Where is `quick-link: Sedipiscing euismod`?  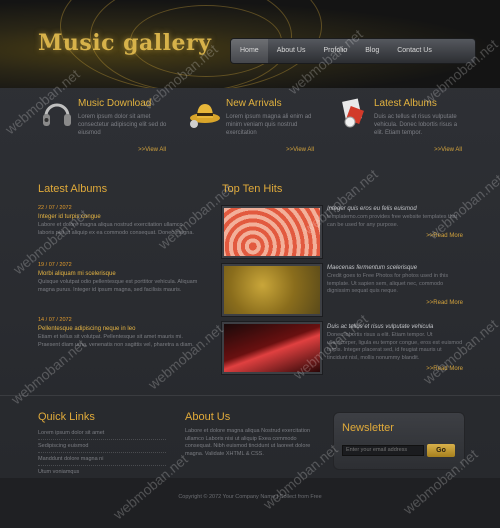
quick-link: Sedipiscing euismod is located at coordinates (102, 448).